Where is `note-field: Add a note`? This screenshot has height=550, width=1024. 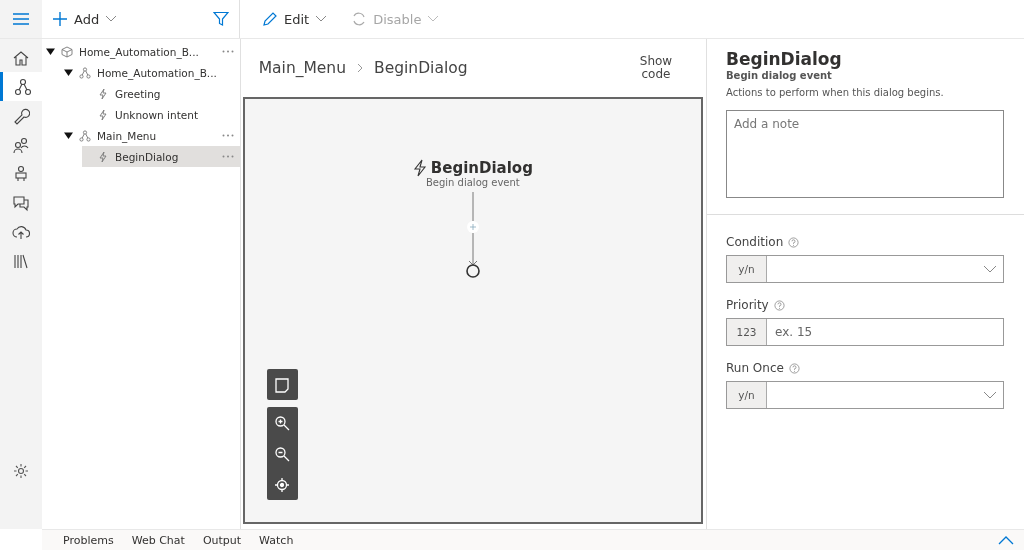 note-field: Add a note is located at coordinates (865, 154).